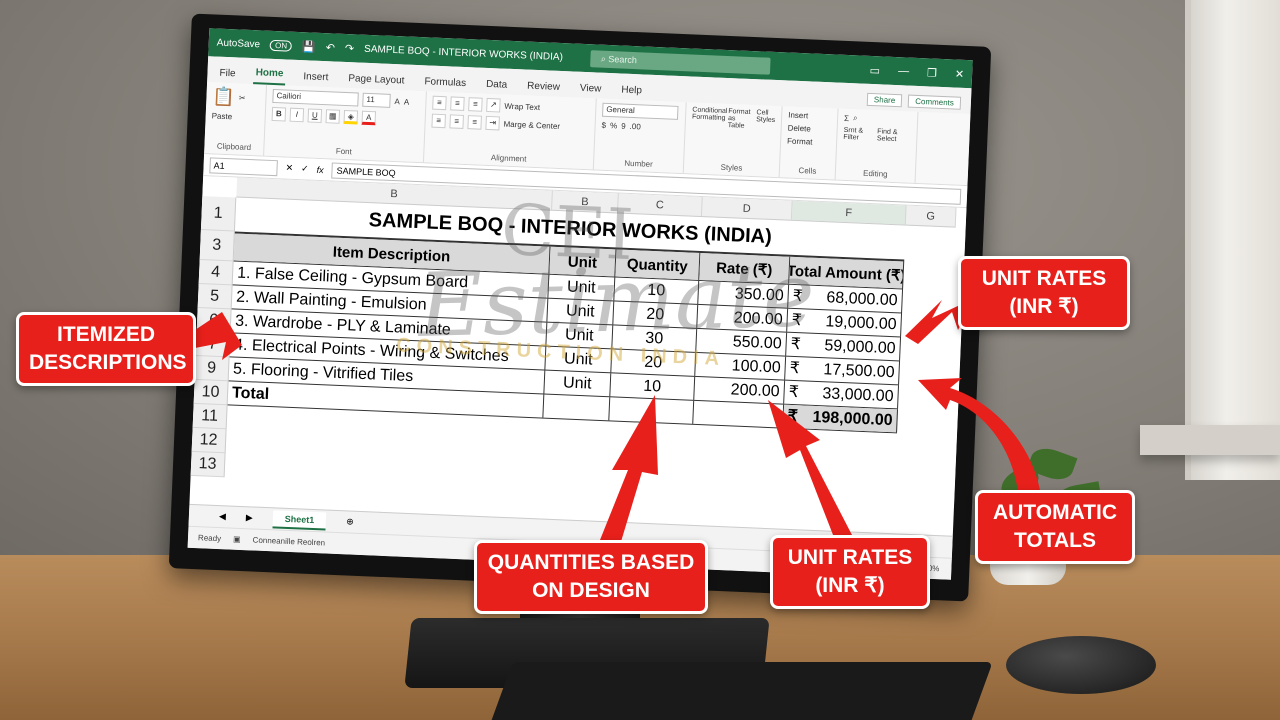 The image size is (1280, 720). I want to click on tab-data: Data, so click(497, 85).